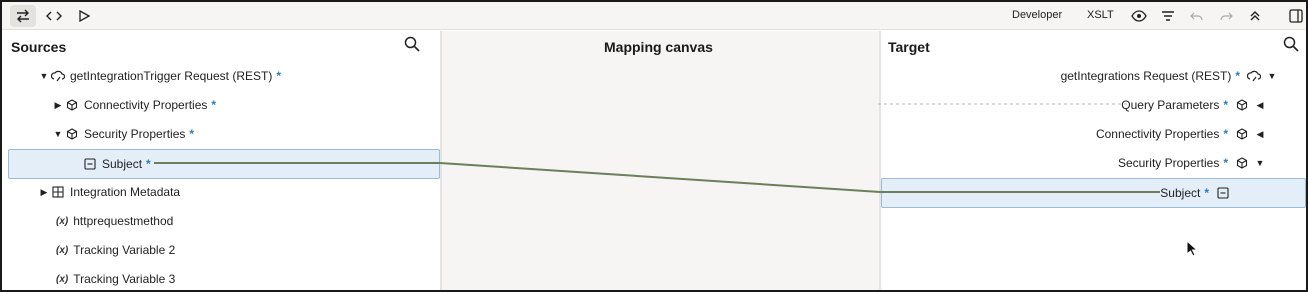  I want to click on tree-node-target-root: getIntegrations Request (REST) * ▼, so click(1169, 76).